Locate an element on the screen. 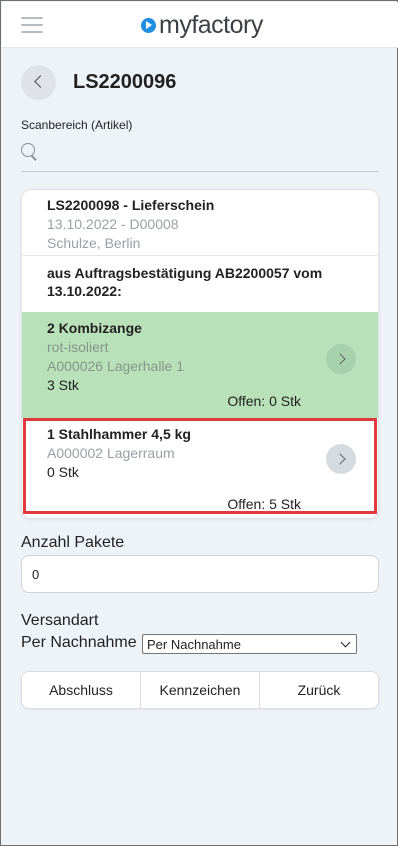 The height and width of the screenshot is (846, 398). delivery-customer: Schulze, Berlin is located at coordinates (94, 243).